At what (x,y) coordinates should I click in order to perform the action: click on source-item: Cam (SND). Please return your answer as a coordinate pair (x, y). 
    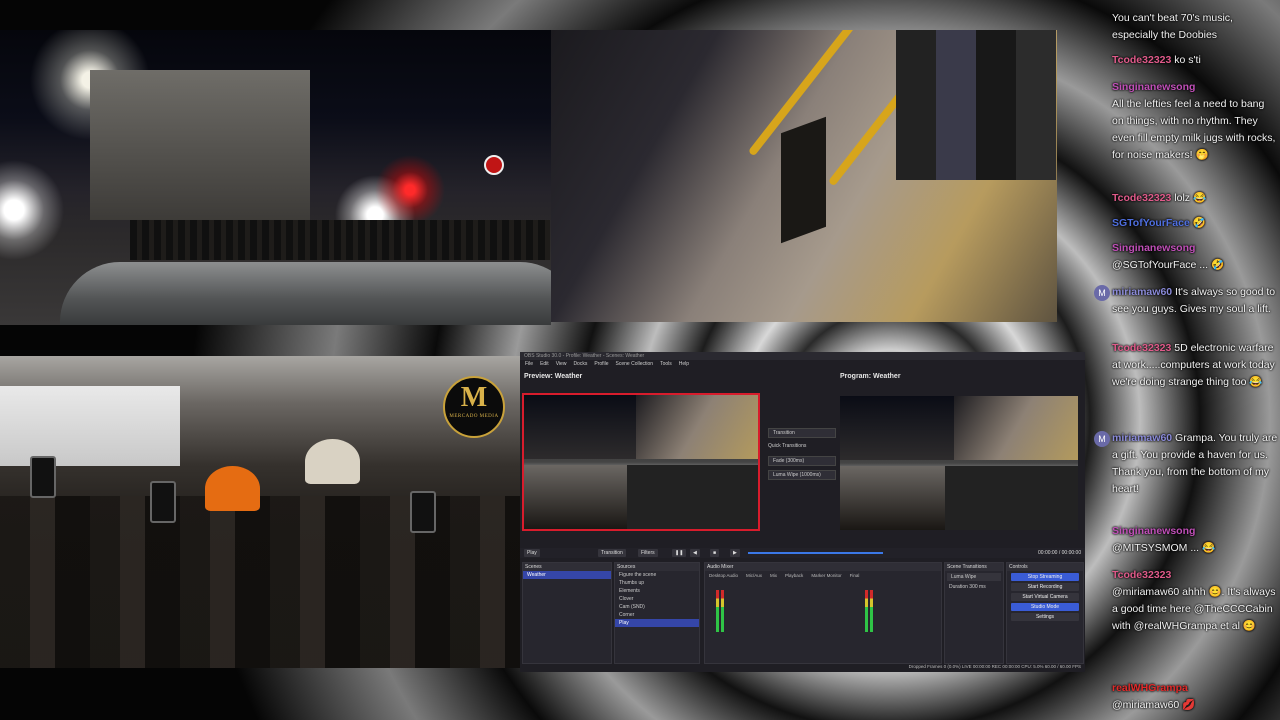
    Looking at the image, I should click on (657, 607).